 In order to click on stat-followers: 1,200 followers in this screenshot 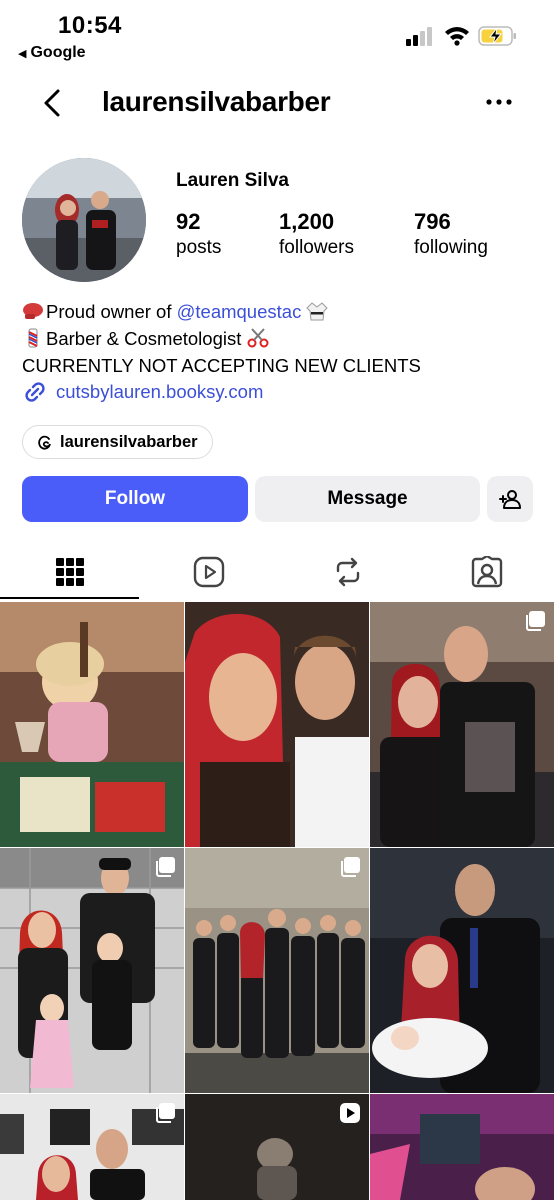, I will do `click(316, 235)`.